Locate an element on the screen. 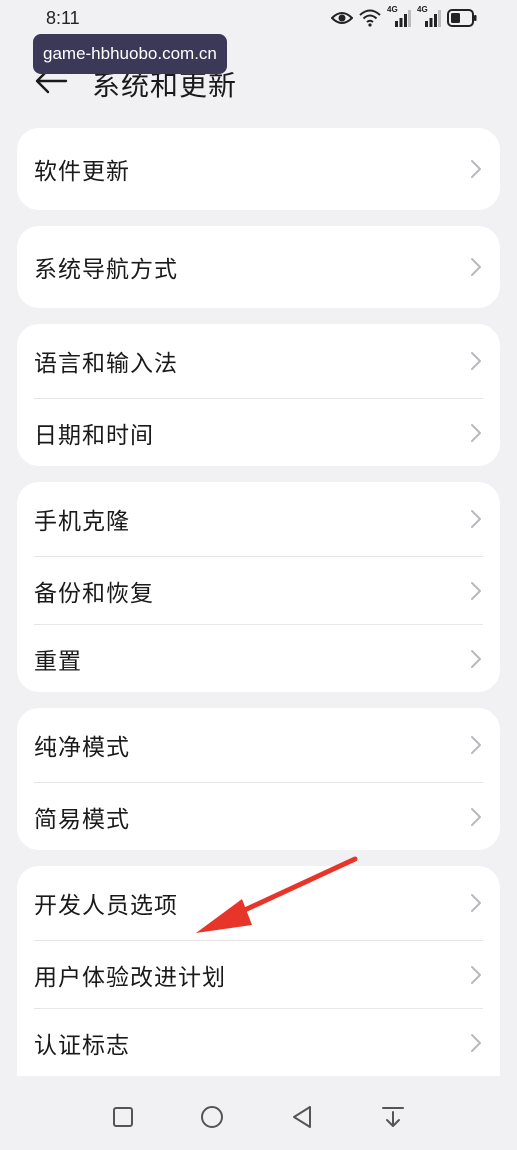  settings-item-certification: 认证标志 is located at coordinates (258, 1042).